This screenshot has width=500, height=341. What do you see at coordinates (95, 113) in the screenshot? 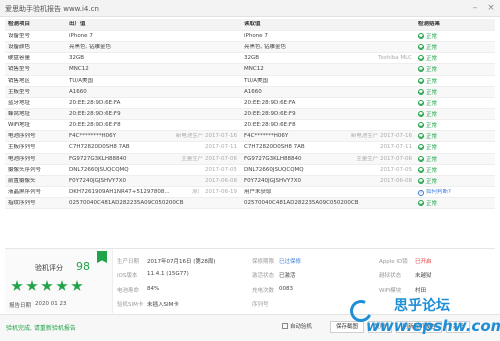
I see `factory-value: 20:EE:28:9D:6E:F9` at bounding box center [95, 113].